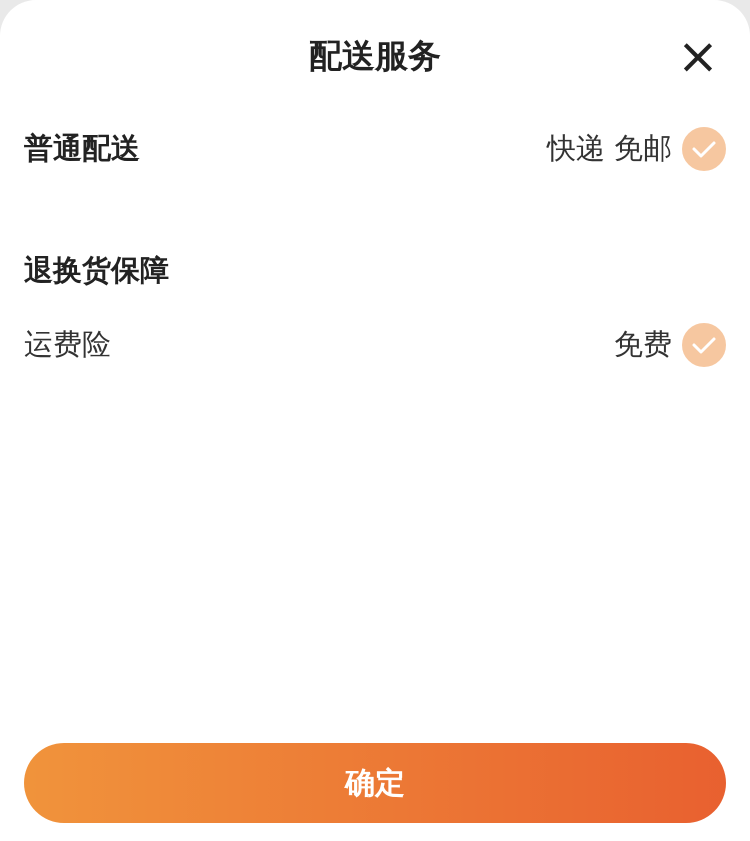 This screenshot has height=841, width=750. Describe the element at coordinates (609, 148) in the screenshot. I see `option-value: 快递 免邮` at that location.